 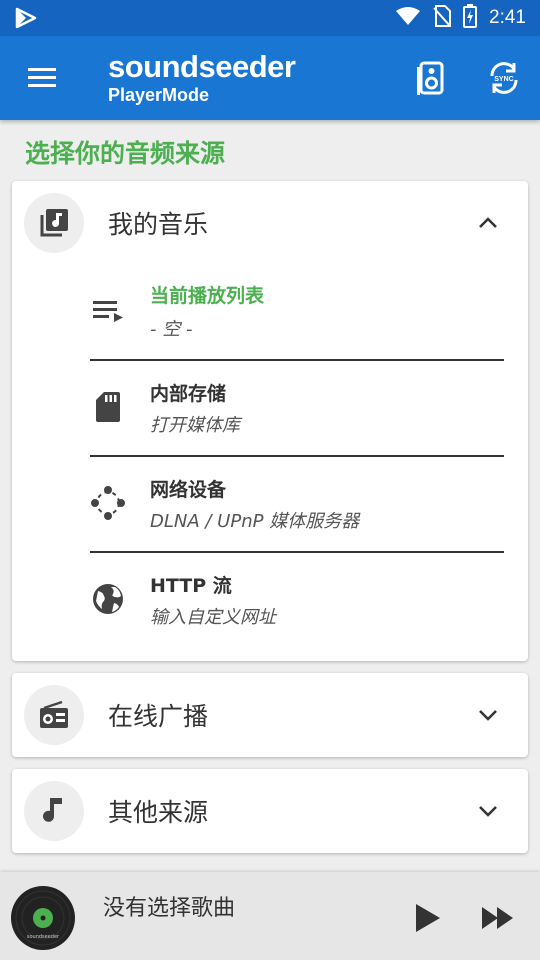 I want to click on other-sources-header: 其他来源, so click(x=270, y=811).